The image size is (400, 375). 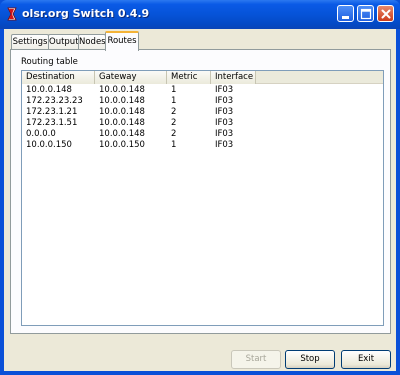 I want to click on table-row: 172.23.23.23 10.0.0.148 1 IF03, so click(x=202, y=101).